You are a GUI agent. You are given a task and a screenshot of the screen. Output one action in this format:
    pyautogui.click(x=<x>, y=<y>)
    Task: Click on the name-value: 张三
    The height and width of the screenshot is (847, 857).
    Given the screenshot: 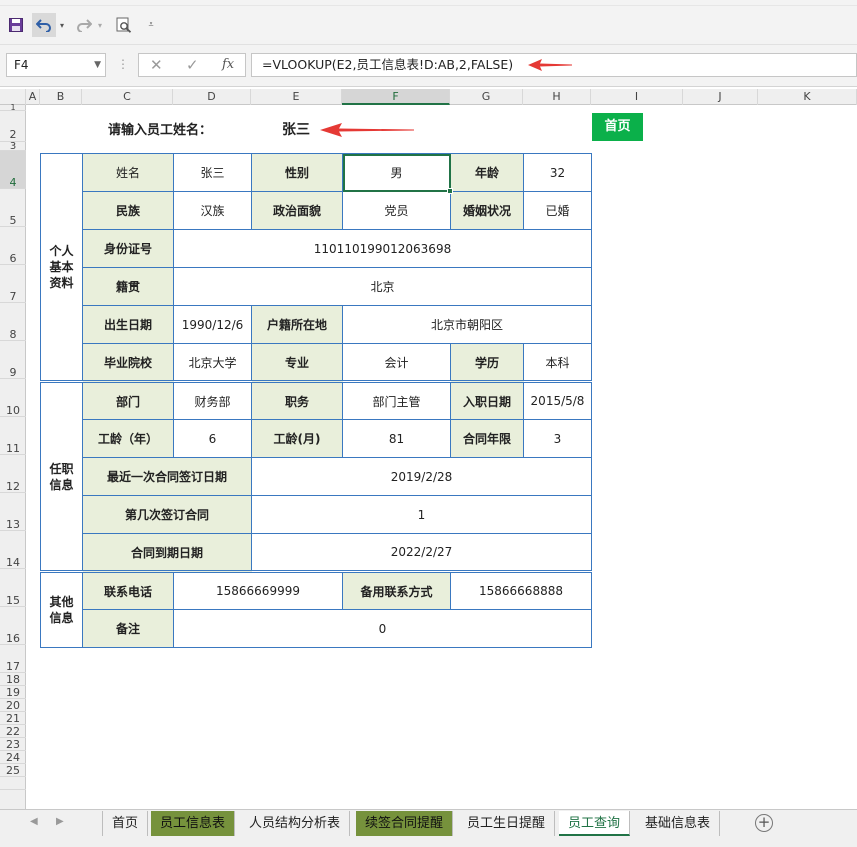 What is the action you would take?
    pyautogui.click(x=212, y=172)
    